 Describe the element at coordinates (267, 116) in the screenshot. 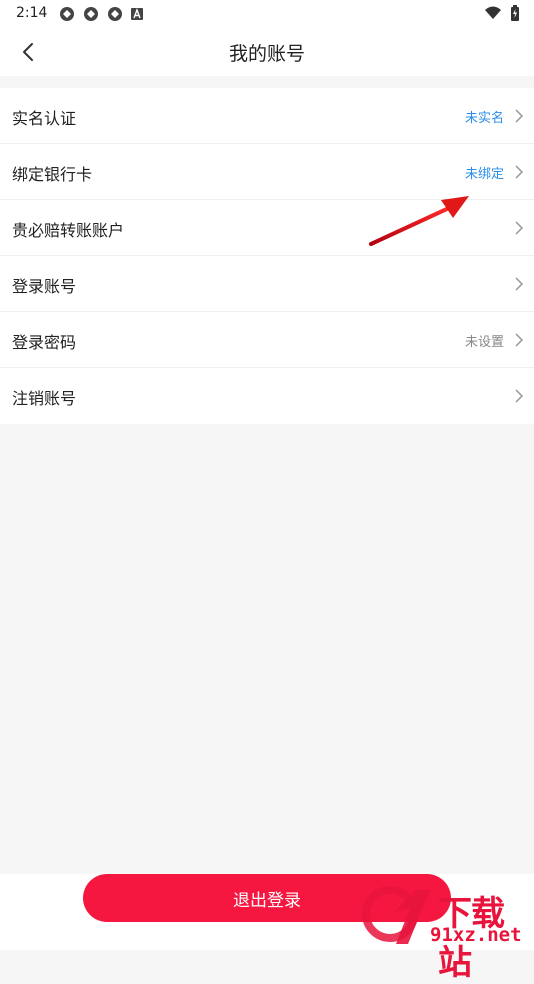

I see `row-real-name-verification: 实名认证 未实名` at that location.